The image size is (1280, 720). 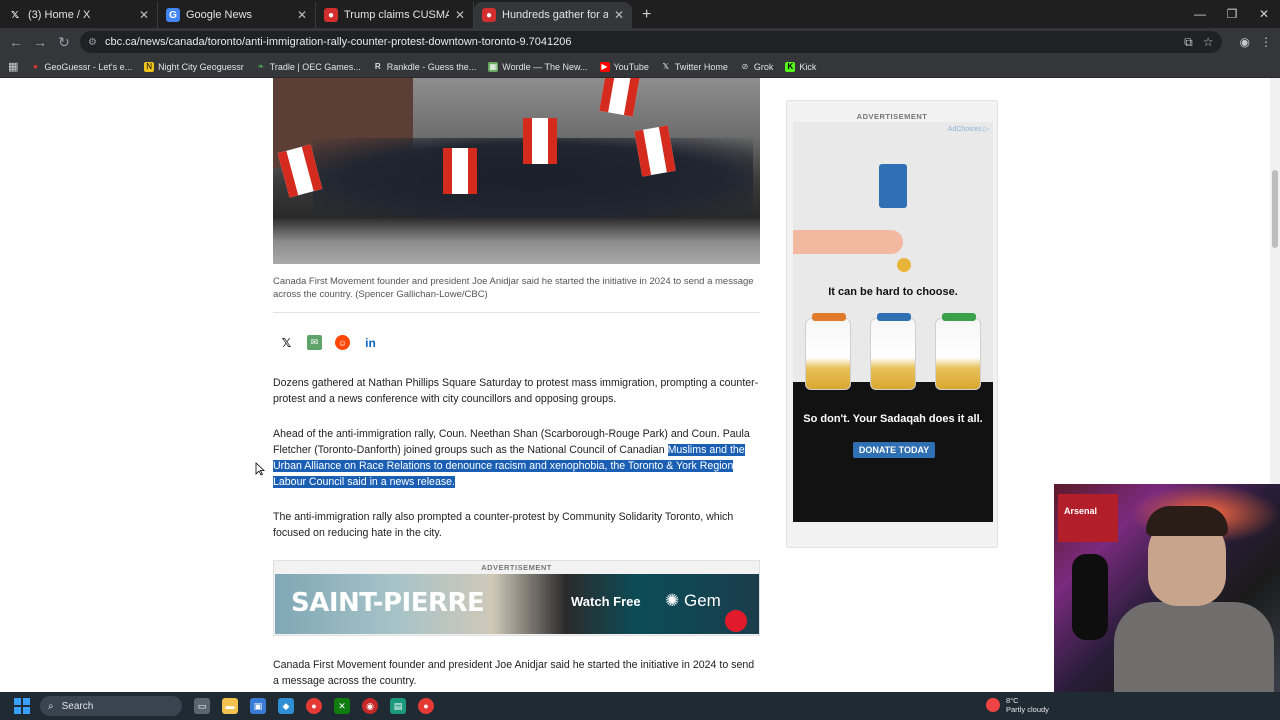 What do you see at coordinates (258, 706) in the screenshot?
I see `store-icon: ▣` at bounding box center [258, 706].